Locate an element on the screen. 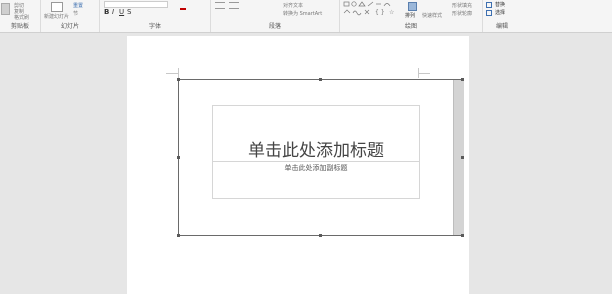 The height and width of the screenshot is (294, 612). paragraph-group: 对齐文本 转换为 SmartArt 段落 is located at coordinates (275, 16).